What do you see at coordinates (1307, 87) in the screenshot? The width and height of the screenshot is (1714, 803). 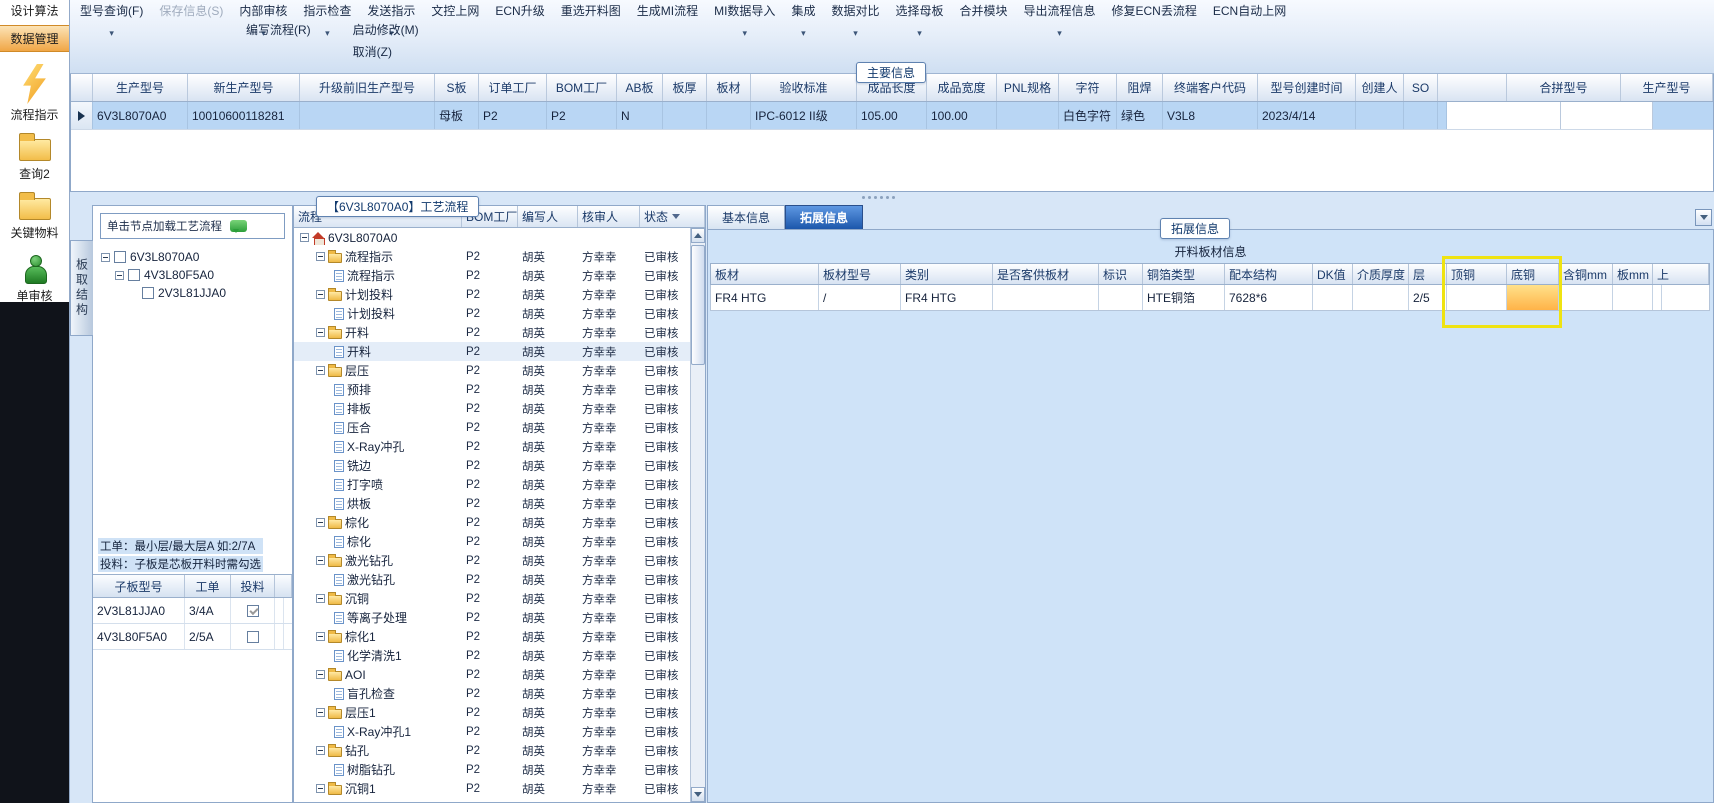 I see `column-header: 型号创建时间` at bounding box center [1307, 87].